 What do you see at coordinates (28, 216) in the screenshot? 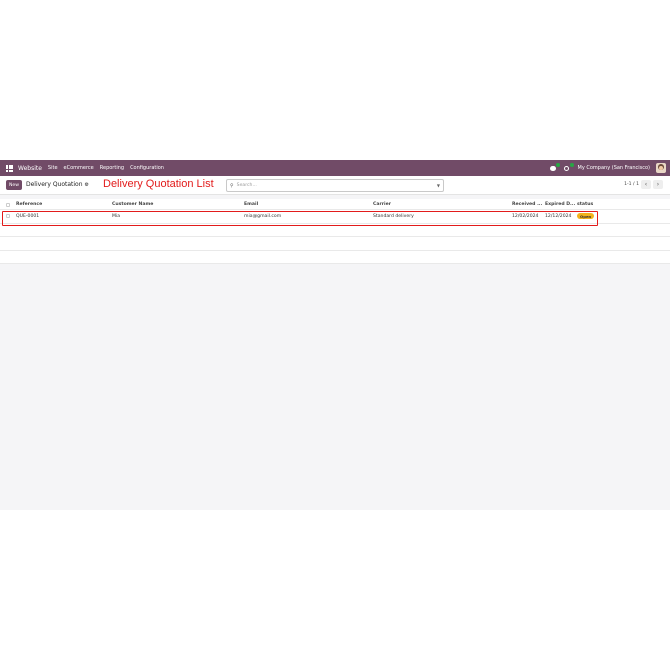
I see `cell-reference: QUE-0001` at bounding box center [28, 216].